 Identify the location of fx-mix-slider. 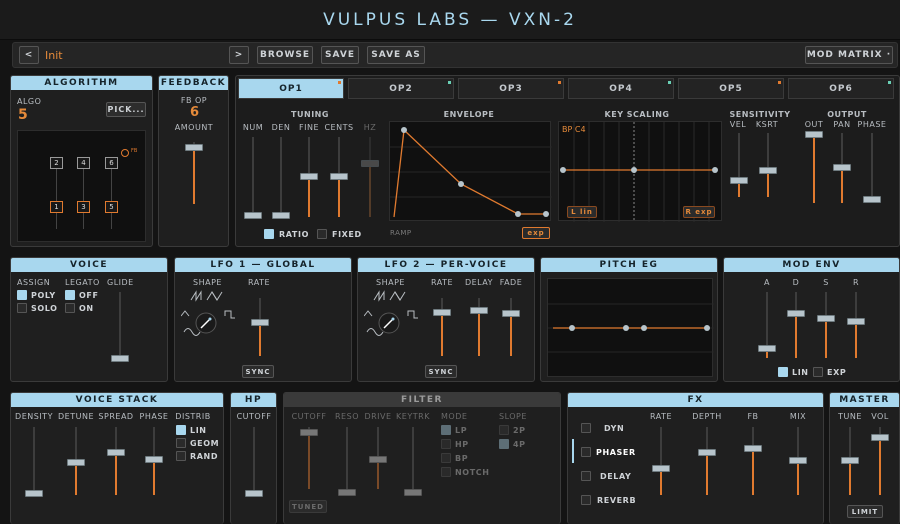
(798, 461).